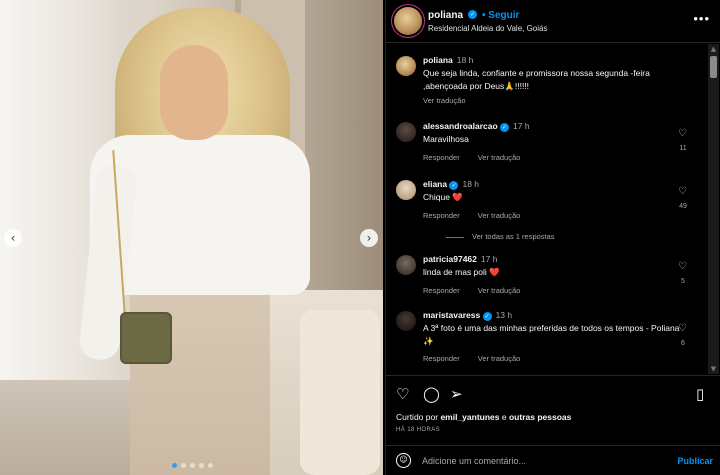 Image resolution: width=720 pixels, height=475 pixels. I want to click on scroll-down-icon: ▼, so click(713, 369).